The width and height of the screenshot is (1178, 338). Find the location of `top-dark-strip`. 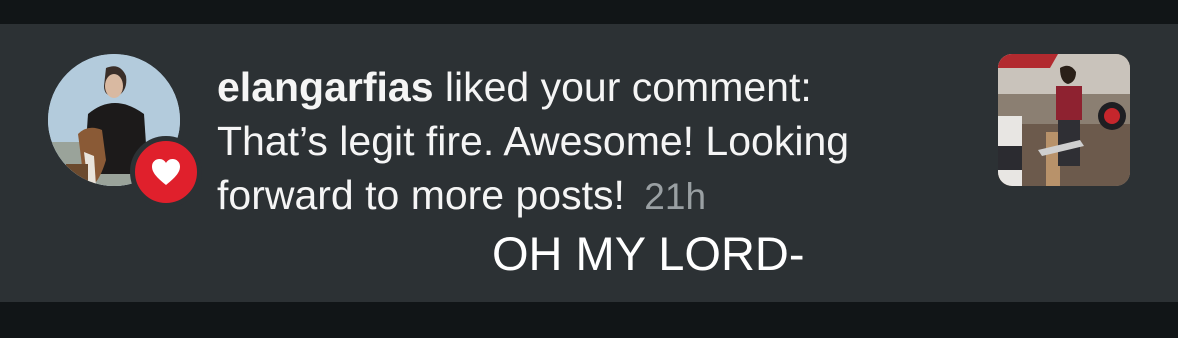

top-dark-strip is located at coordinates (589, 12).